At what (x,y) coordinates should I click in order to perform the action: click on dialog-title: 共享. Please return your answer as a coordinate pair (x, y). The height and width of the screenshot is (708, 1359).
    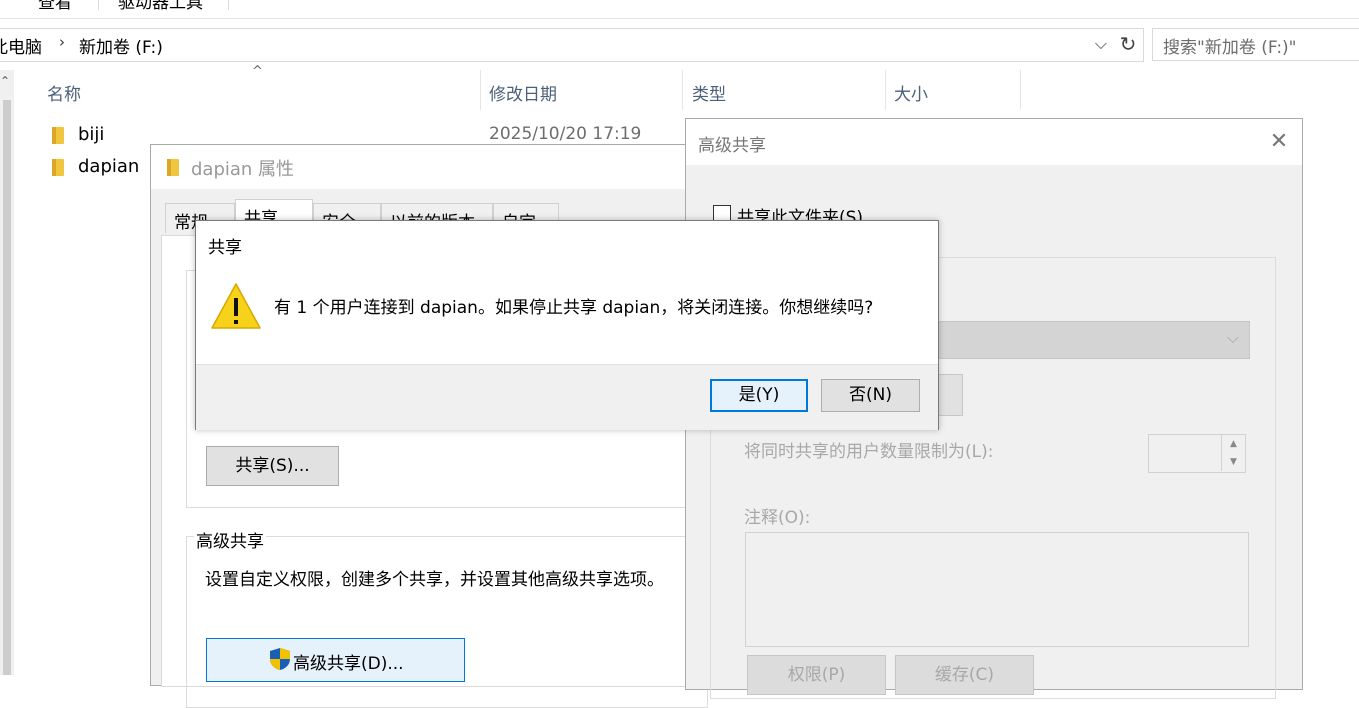
    Looking at the image, I should click on (225, 248).